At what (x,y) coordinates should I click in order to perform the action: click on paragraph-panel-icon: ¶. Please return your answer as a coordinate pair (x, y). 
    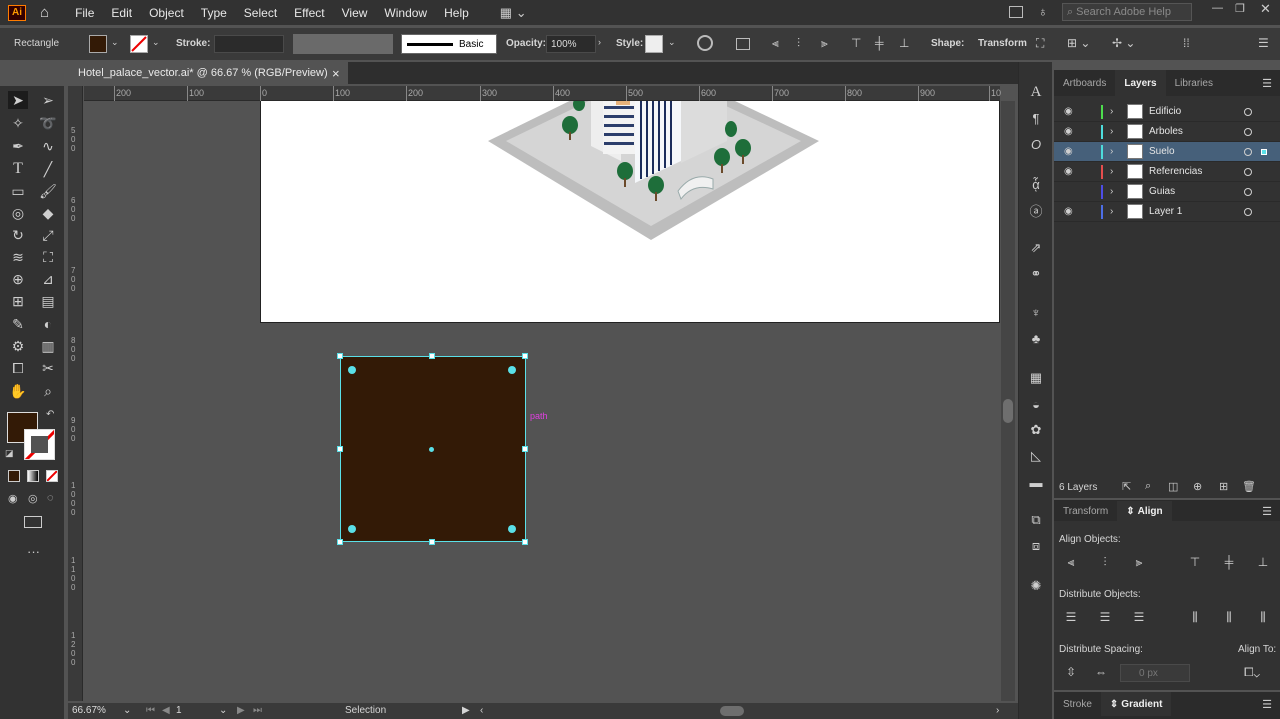
    Looking at the image, I should click on (1036, 118).